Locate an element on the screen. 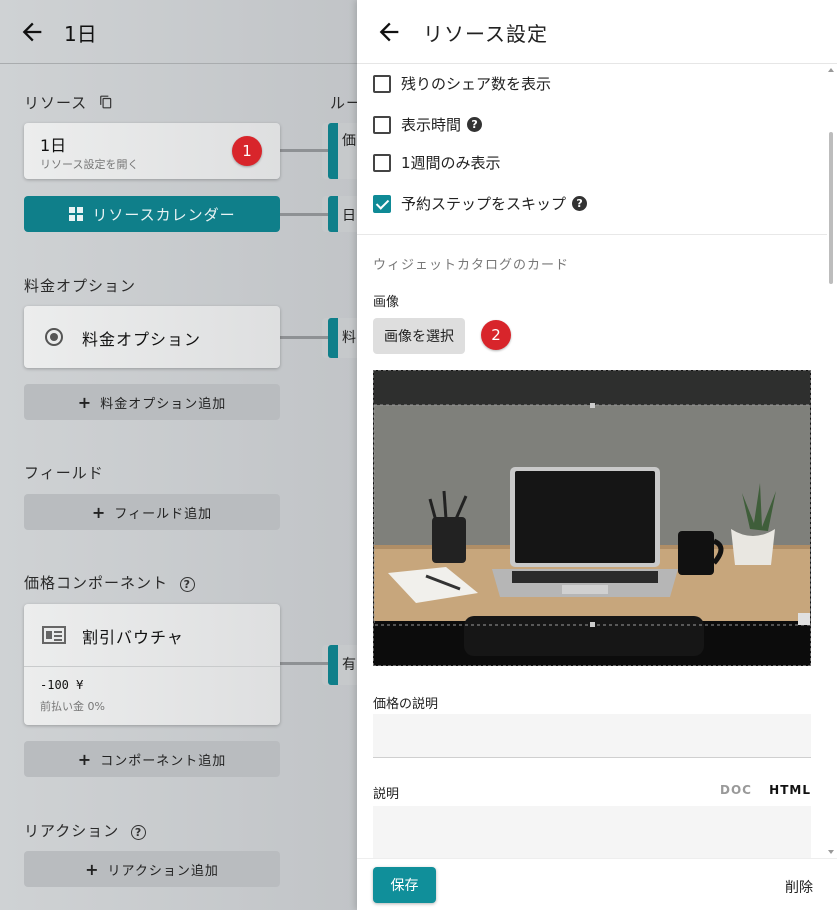 The width and height of the screenshot is (837, 910). copy-icon is located at coordinates (106, 102).